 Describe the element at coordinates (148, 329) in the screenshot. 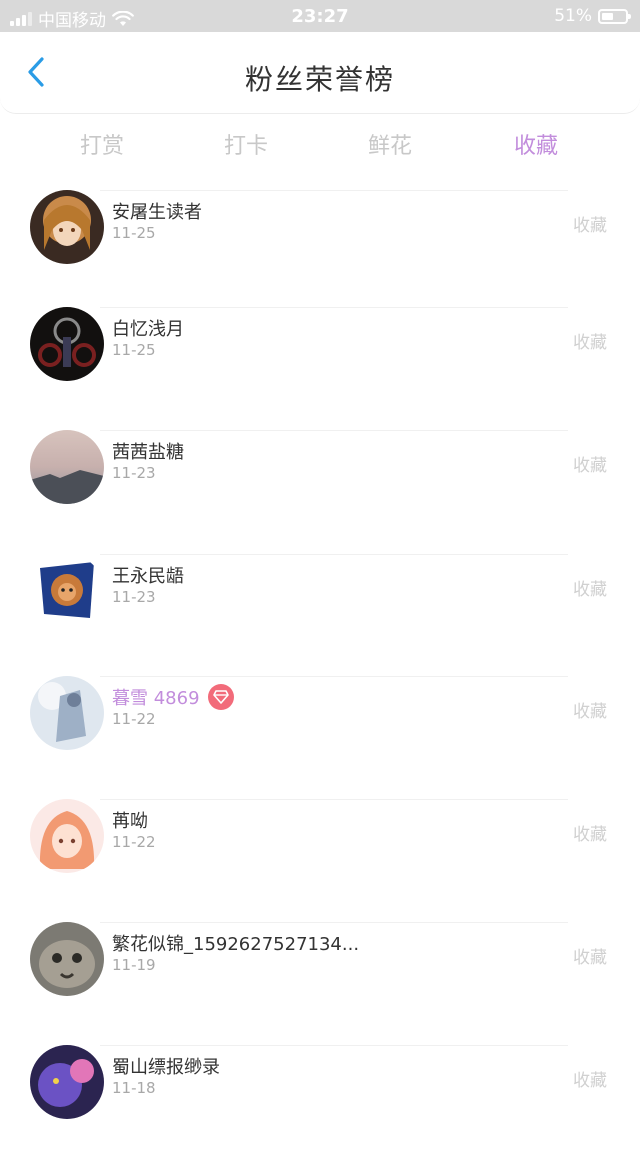

I see `fan-name: 白忆浅月` at that location.